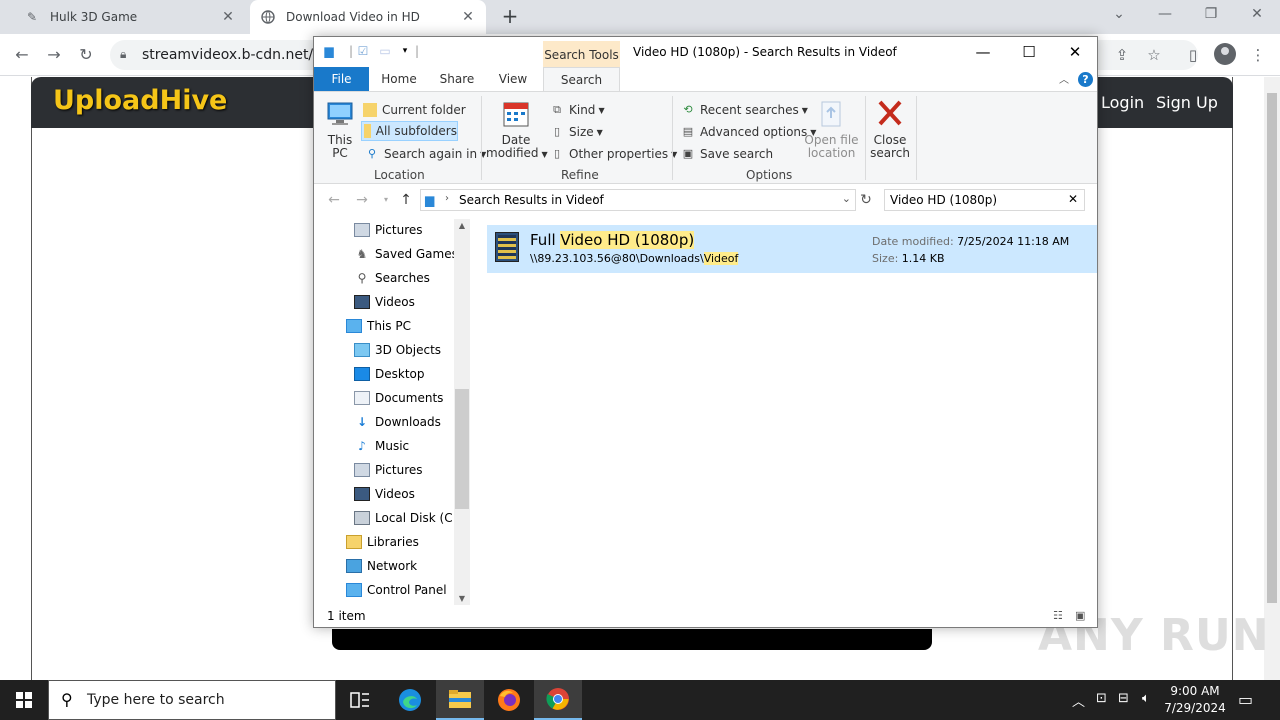  What do you see at coordinates (406, 254) in the screenshot?
I see `nav-item-saved-games: ♞ Saved Games` at bounding box center [406, 254].